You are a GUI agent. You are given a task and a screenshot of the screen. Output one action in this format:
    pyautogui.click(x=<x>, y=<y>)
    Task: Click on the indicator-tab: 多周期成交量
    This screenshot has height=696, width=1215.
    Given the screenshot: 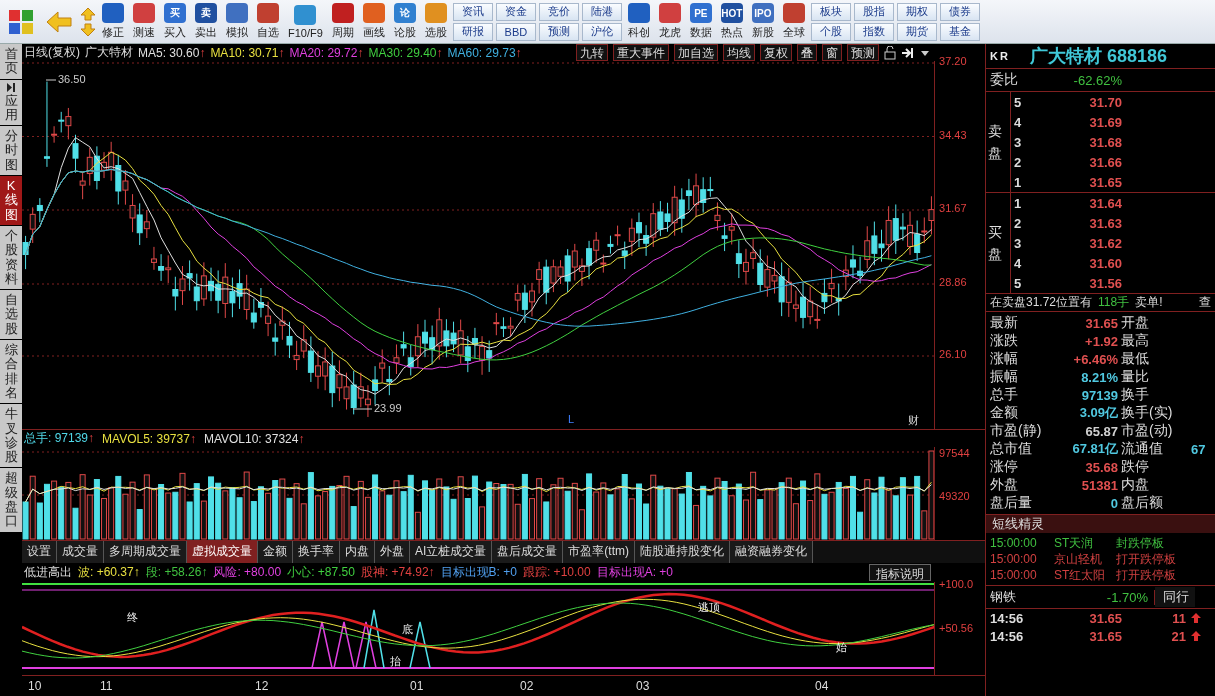 What is the action you would take?
    pyautogui.click(x=145, y=552)
    